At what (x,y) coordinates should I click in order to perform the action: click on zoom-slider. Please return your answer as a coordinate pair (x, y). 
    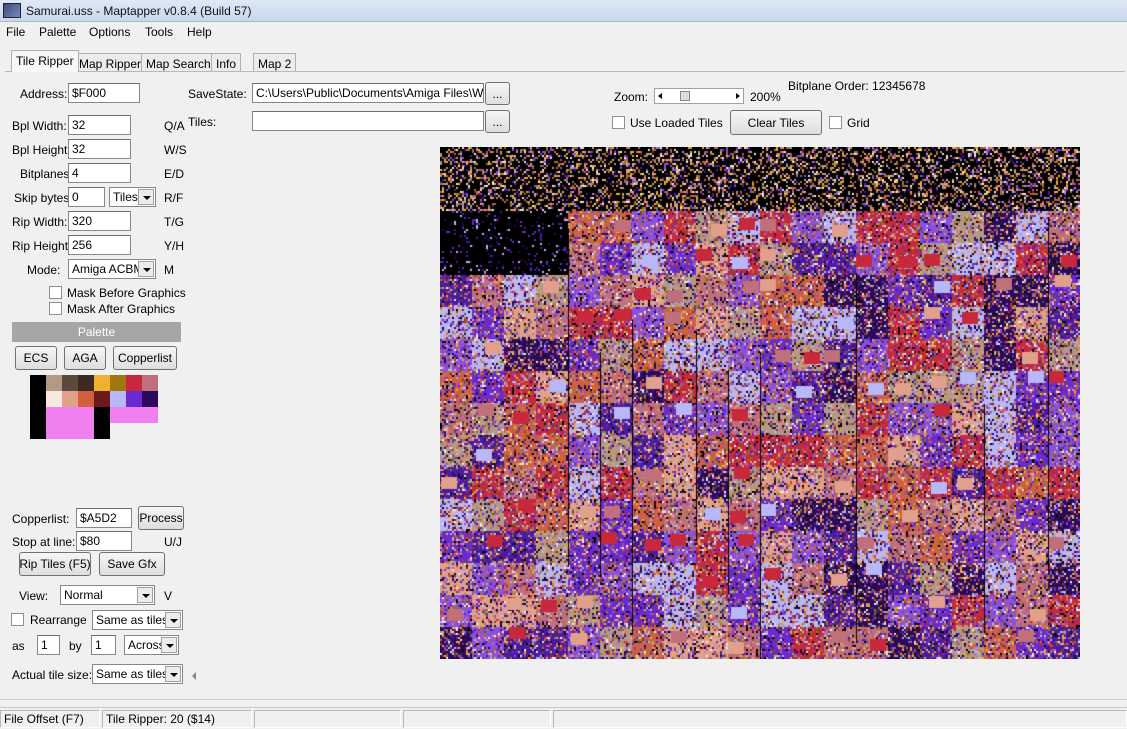
    Looking at the image, I should click on (699, 96).